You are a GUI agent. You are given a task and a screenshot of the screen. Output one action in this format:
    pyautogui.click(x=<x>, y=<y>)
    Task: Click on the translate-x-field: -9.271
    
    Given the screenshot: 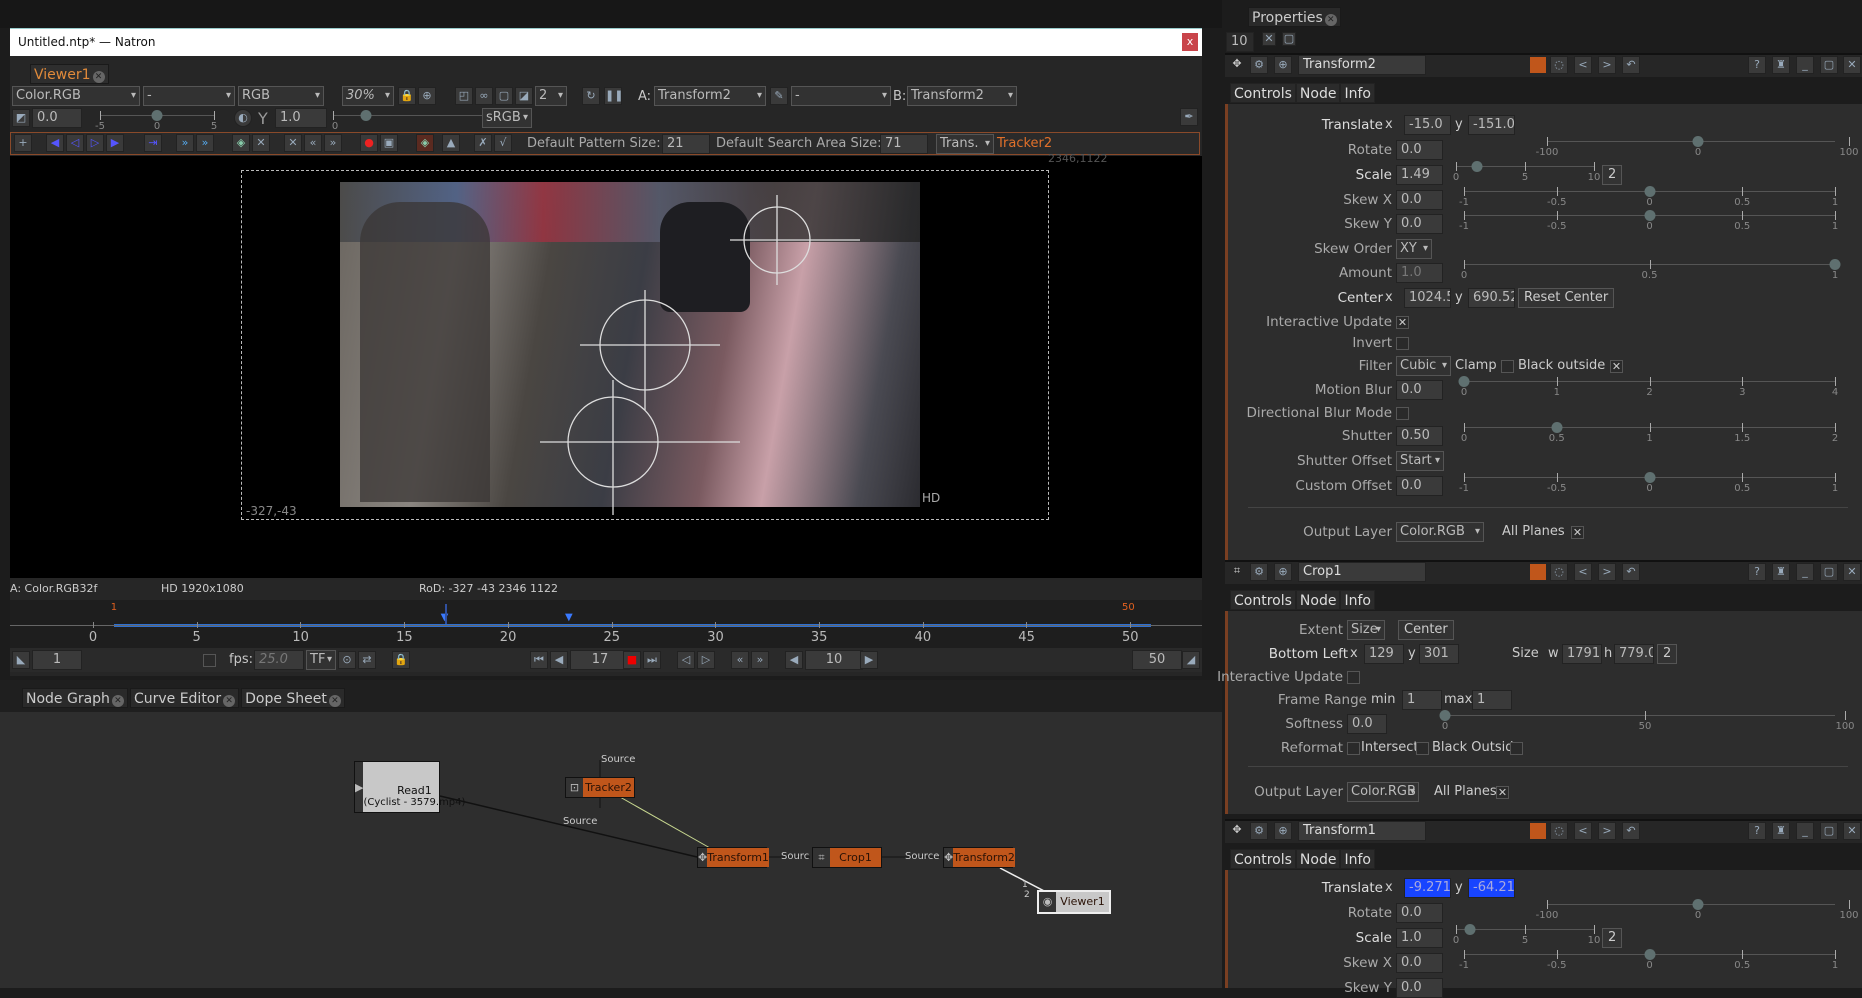 What is the action you would take?
    pyautogui.click(x=1427, y=888)
    